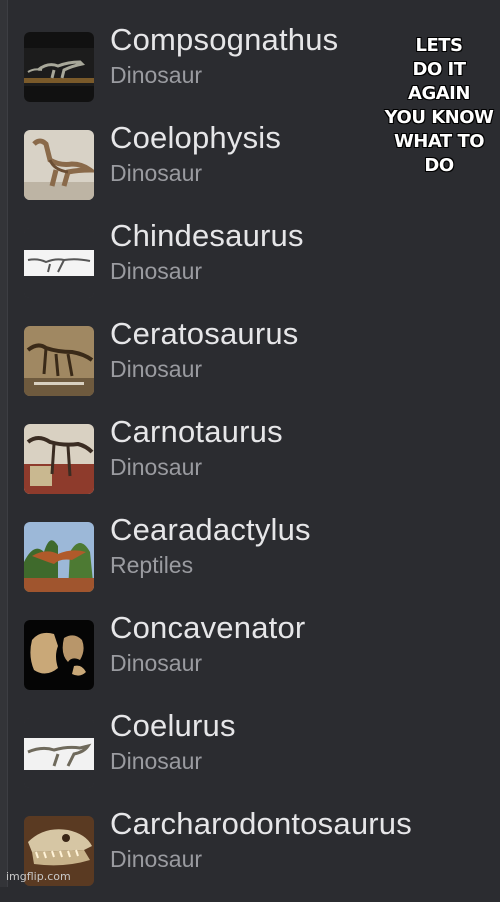 The image size is (500, 902). I want to click on divider, so click(7, 443).